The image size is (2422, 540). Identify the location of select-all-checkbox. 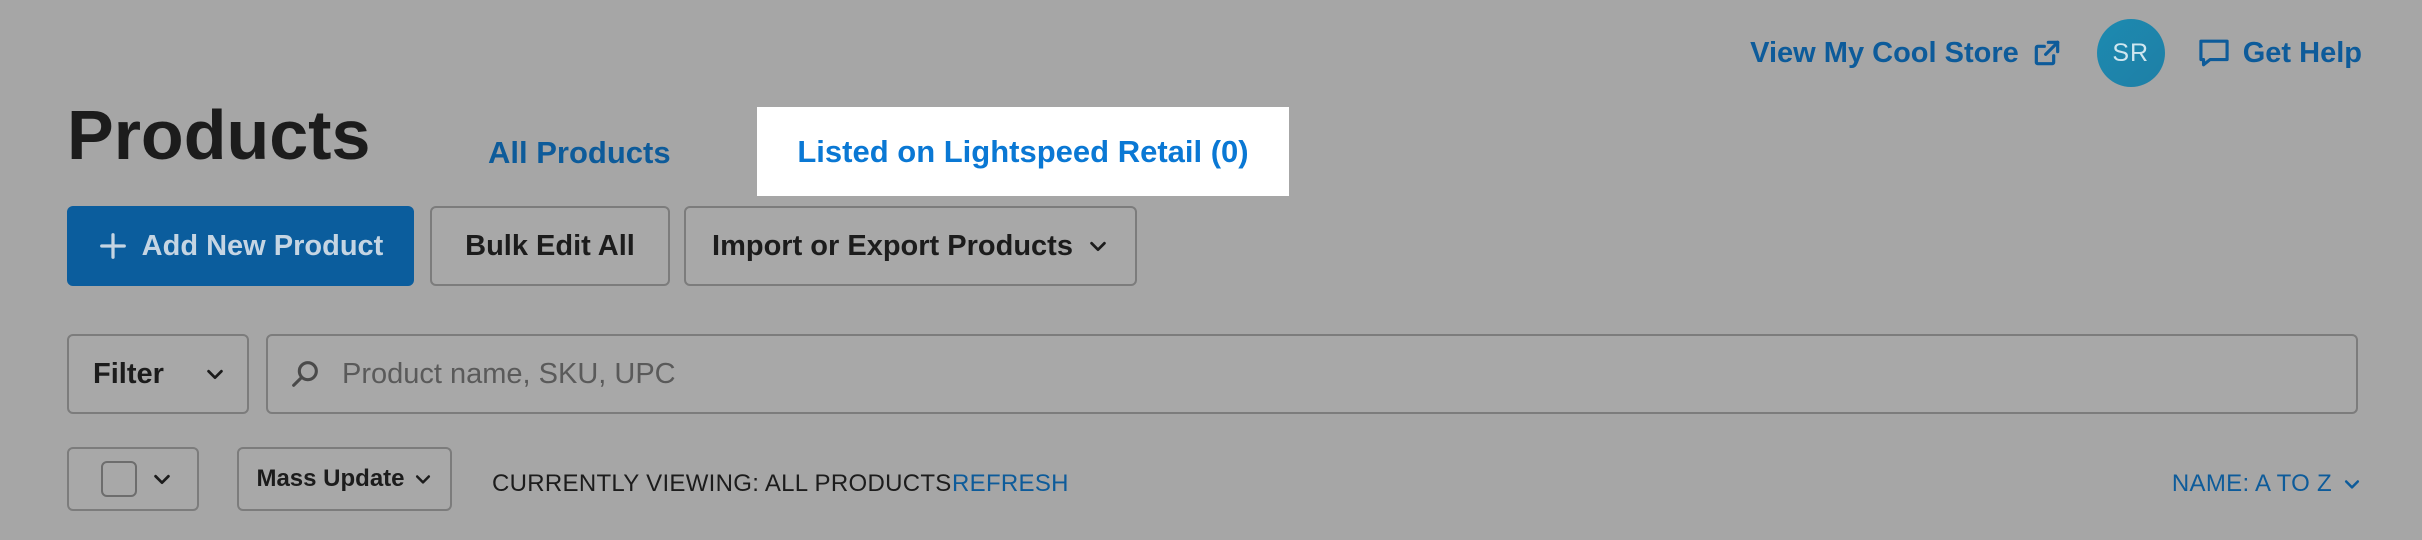
(119, 479).